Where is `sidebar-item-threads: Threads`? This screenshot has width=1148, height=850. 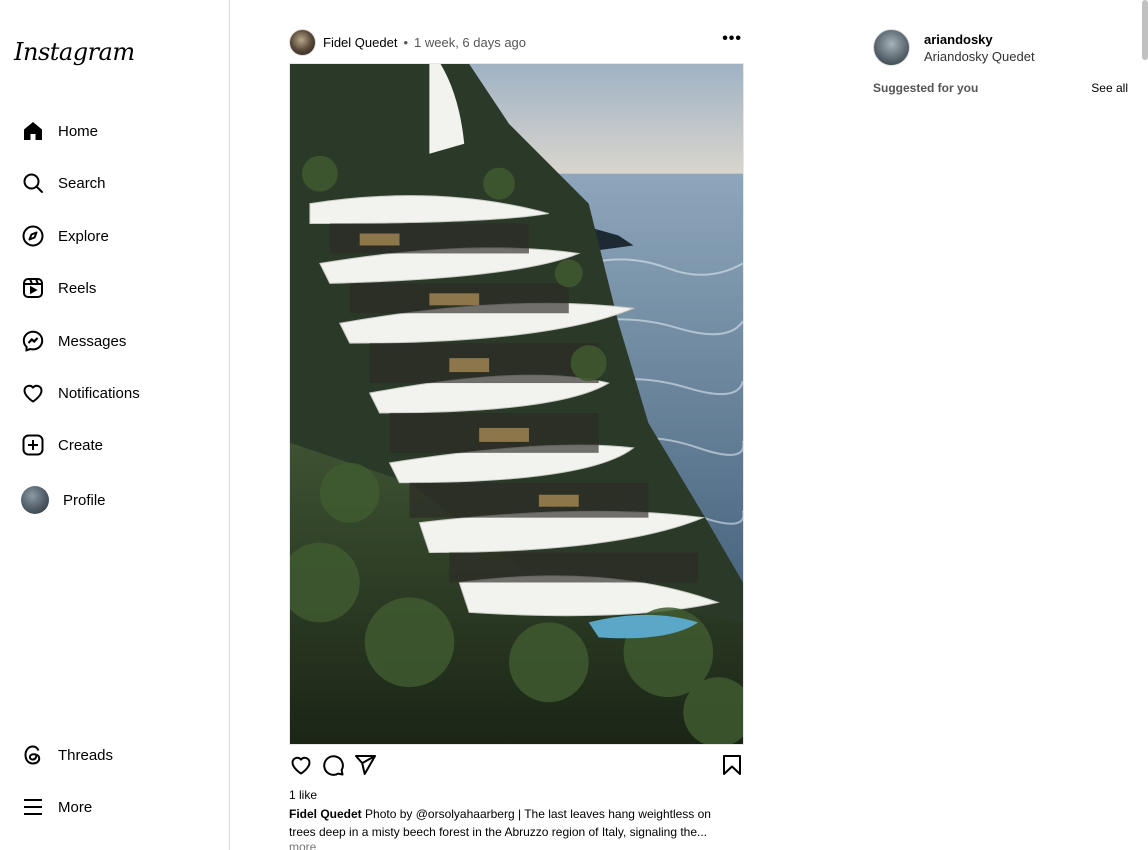
sidebar-item-threads: Threads is located at coordinates (66, 755).